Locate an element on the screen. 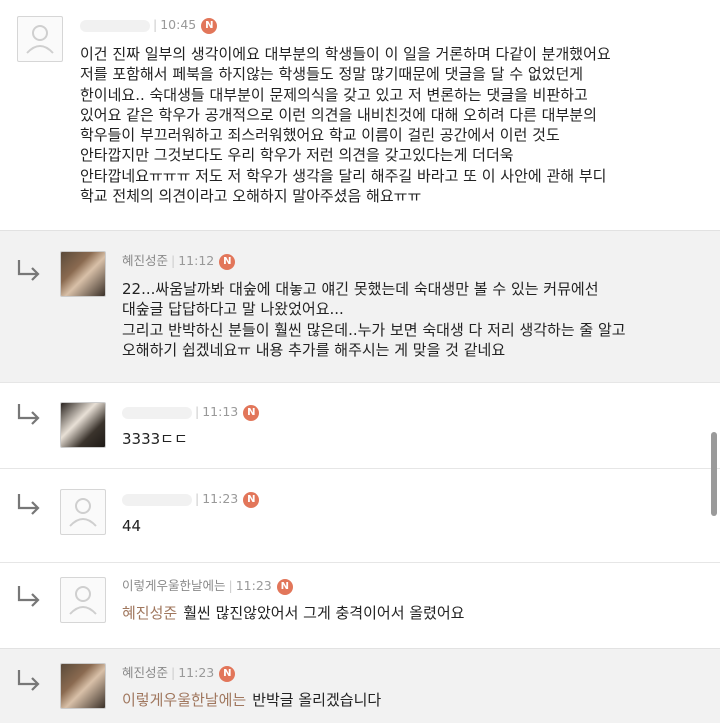  comment-body: 44 is located at coordinates (131, 526).